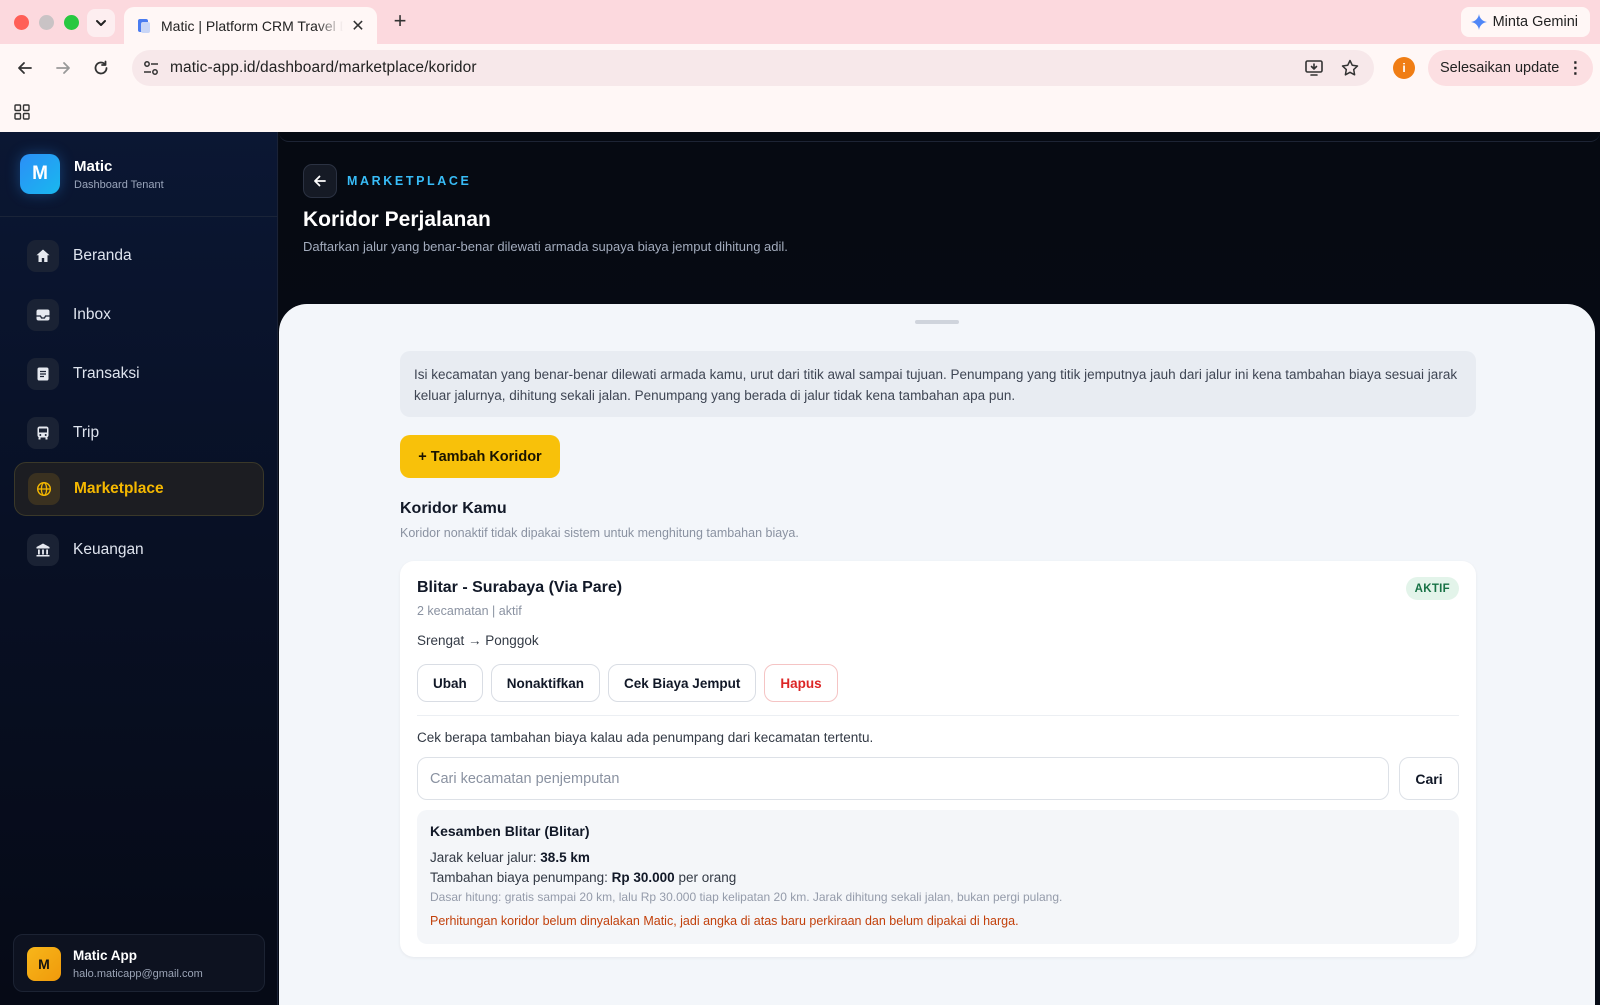 This screenshot has height=1005, width=1600. Describe the element at coordinates (43, 433) in the screenshot. I see `bus-icon` at that location.